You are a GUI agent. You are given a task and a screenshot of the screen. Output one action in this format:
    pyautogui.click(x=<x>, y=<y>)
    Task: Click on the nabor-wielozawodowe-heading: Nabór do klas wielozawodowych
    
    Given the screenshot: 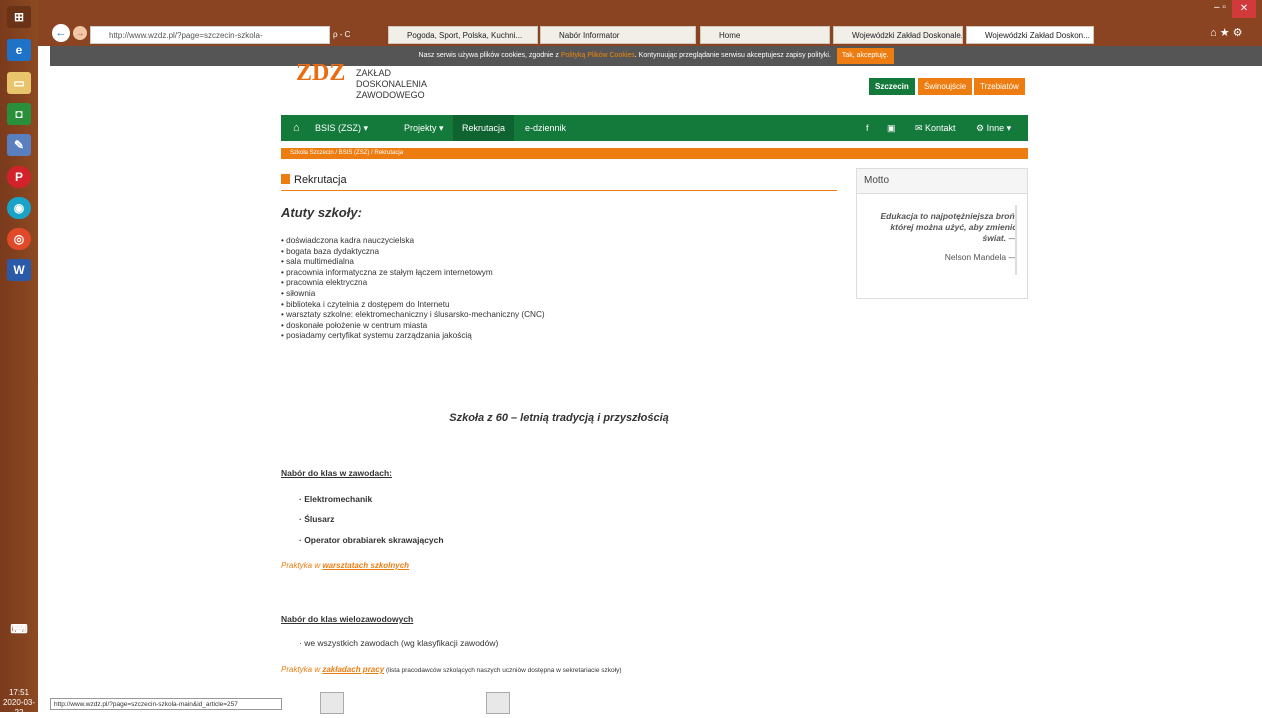 What is the action you would take?
    pyautogui.click(x=347, y=619)
    